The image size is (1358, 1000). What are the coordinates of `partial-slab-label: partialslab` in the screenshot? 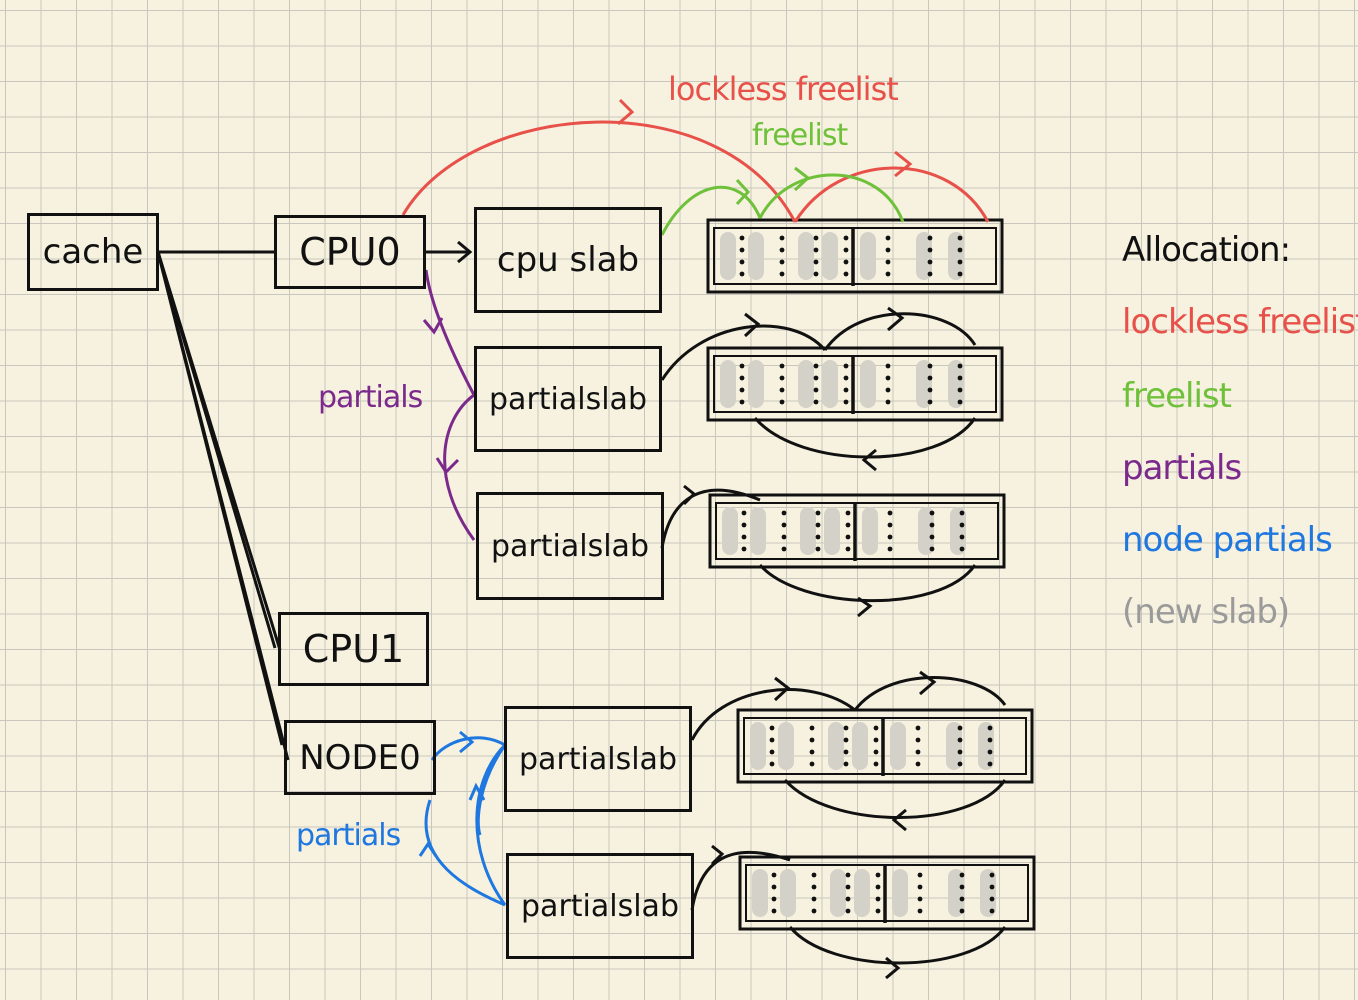 It's located at (568, 399).